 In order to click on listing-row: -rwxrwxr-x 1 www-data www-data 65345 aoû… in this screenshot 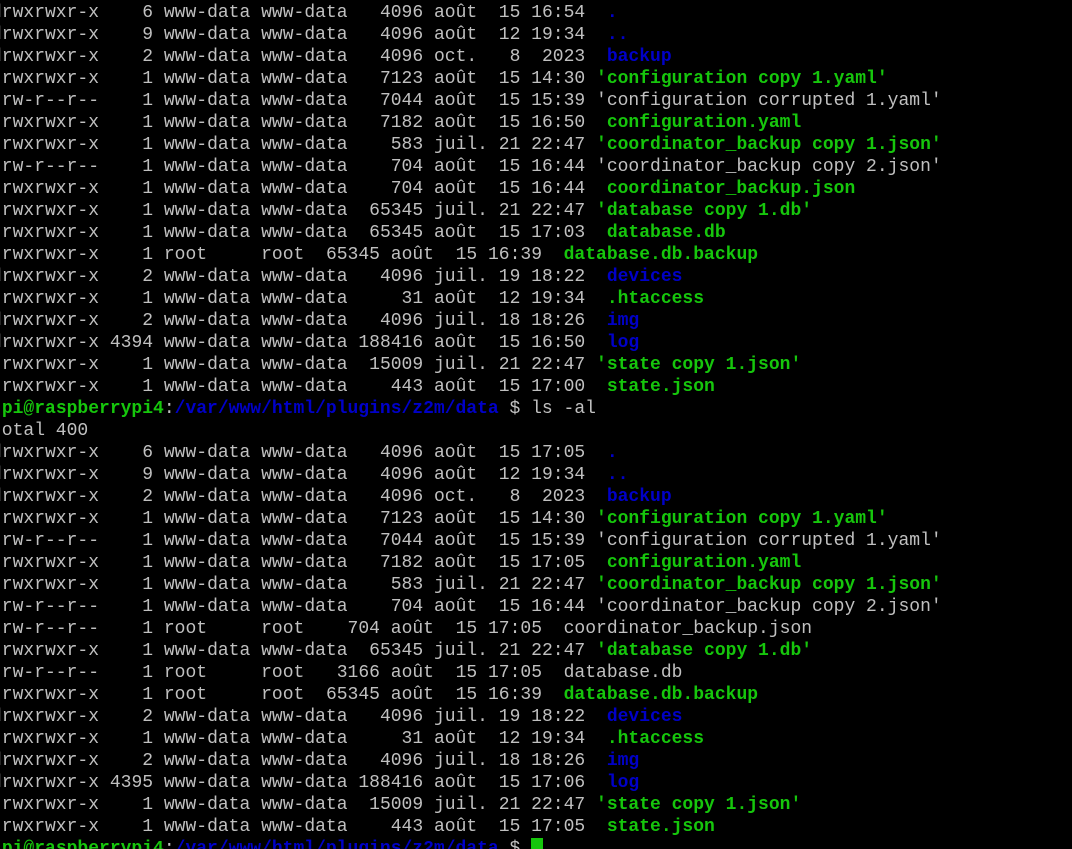, I will do `click(471, 233)`.